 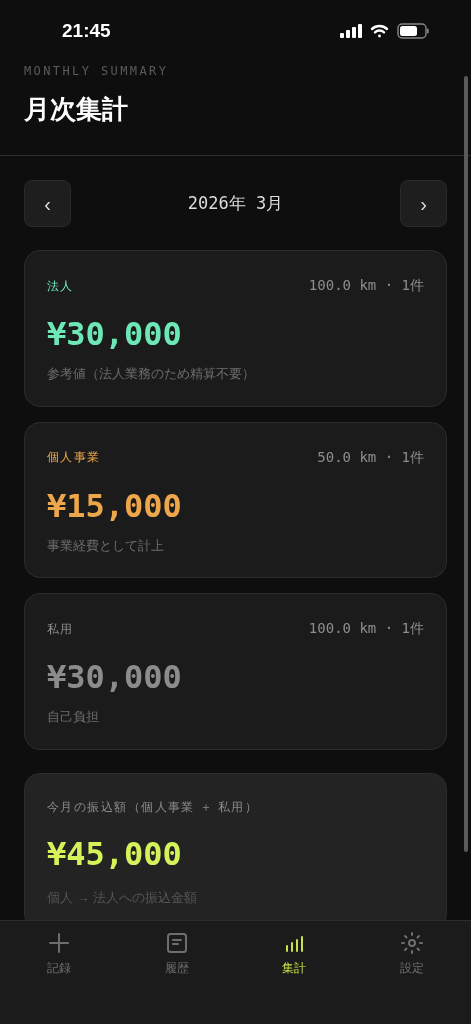 What do you see at coordinates (351, 31) in the screenshot?
I see `signal-icon` at bounding box center [351, 31].